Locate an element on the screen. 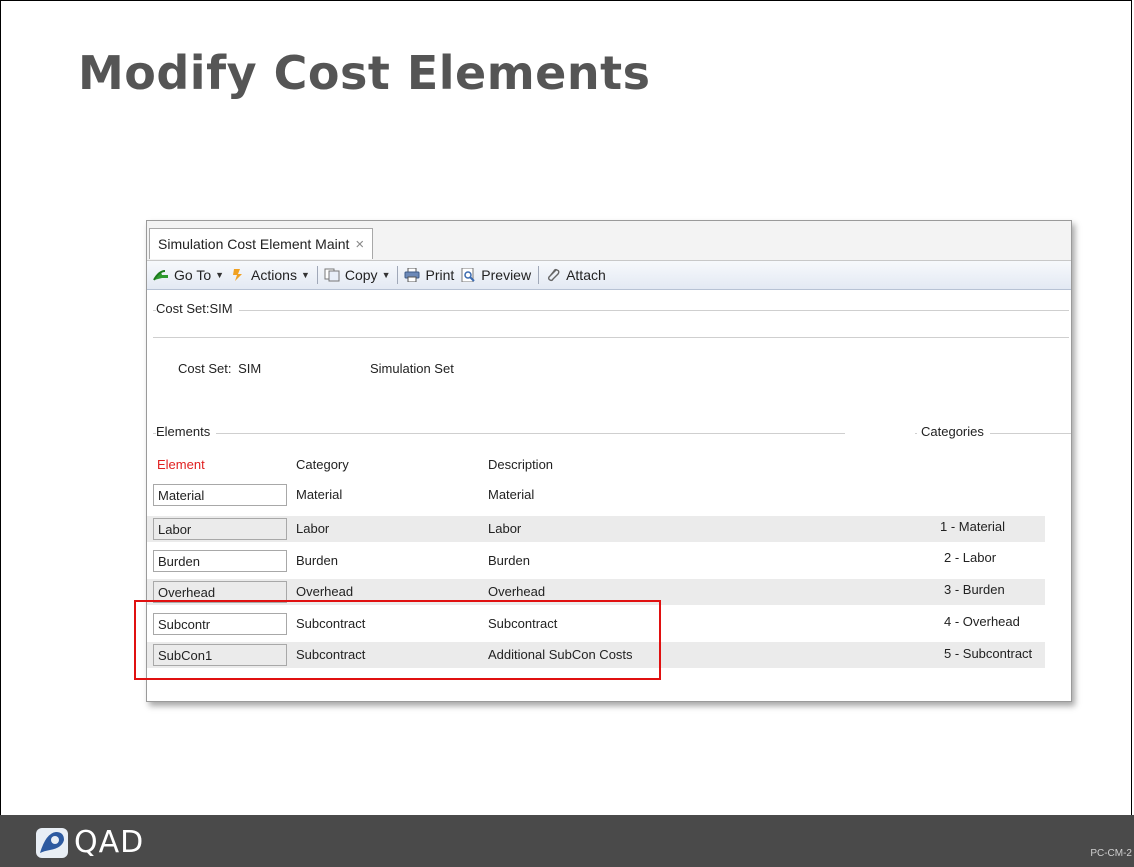  goto-button: Go To ▼ is located at coordinates (188, 275).